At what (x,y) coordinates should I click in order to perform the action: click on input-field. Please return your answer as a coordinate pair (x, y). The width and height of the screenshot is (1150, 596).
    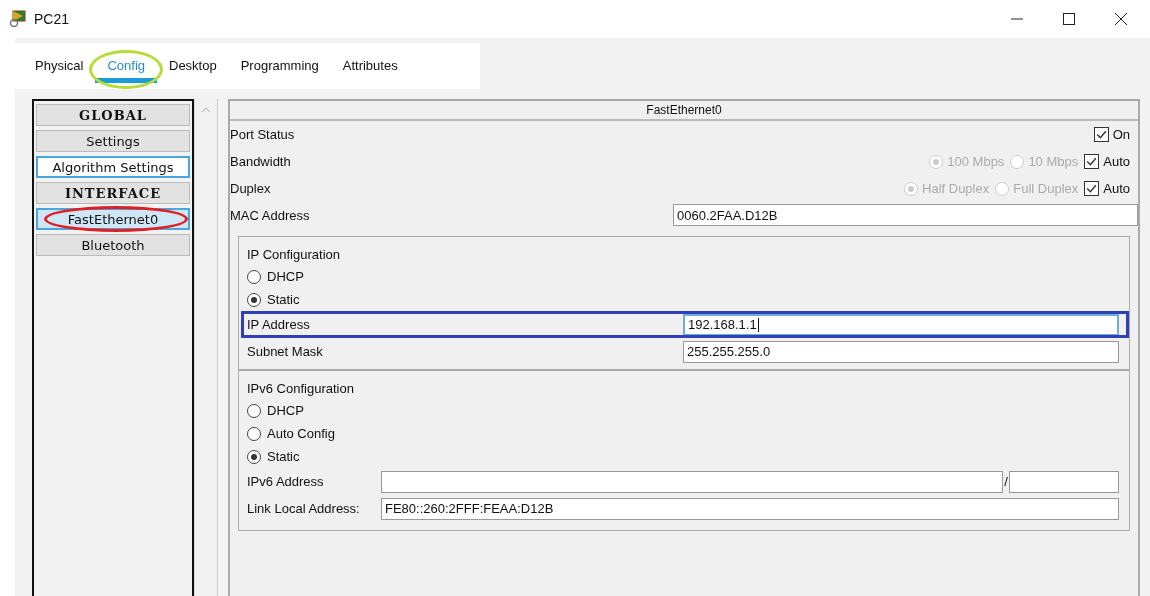
    Looking at the image, I should click on (692, 481).